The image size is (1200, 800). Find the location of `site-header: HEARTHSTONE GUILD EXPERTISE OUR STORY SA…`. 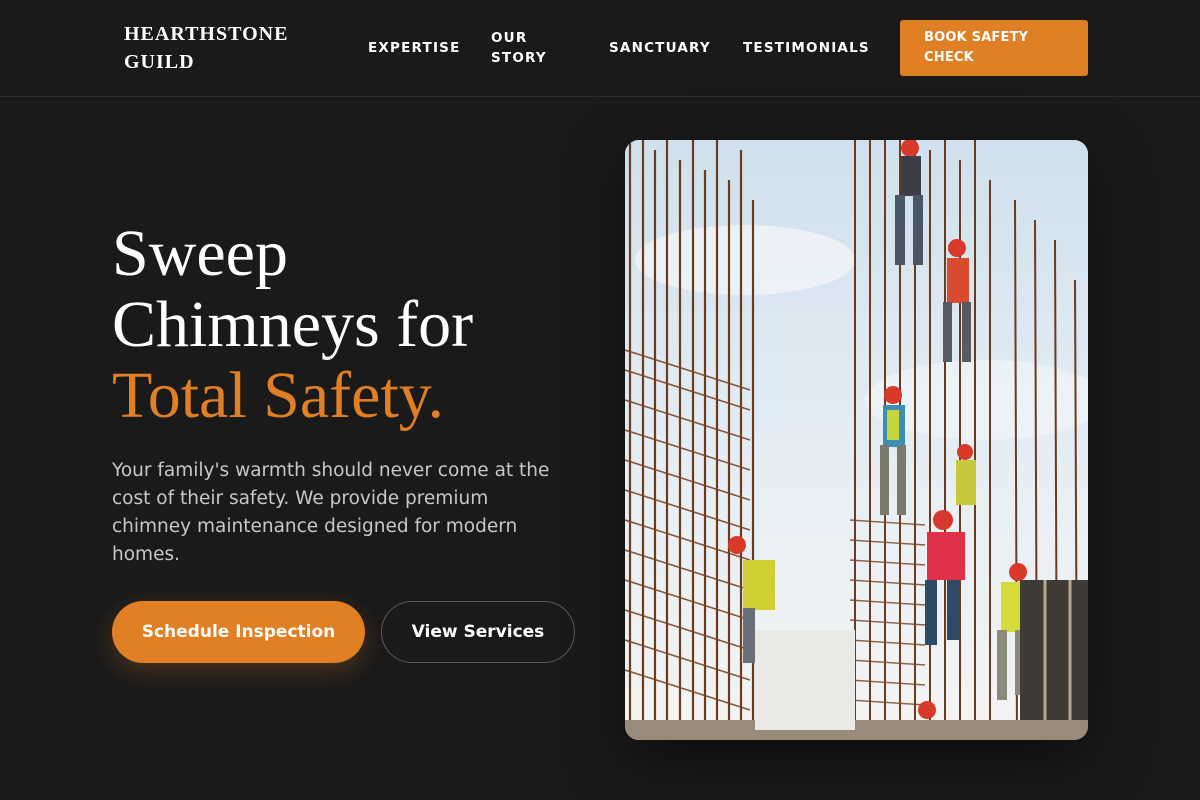

site-header: HEARTHSTONE GUILD EXPERTISE OUR STORY SA… is located at coordinates (600, 48).